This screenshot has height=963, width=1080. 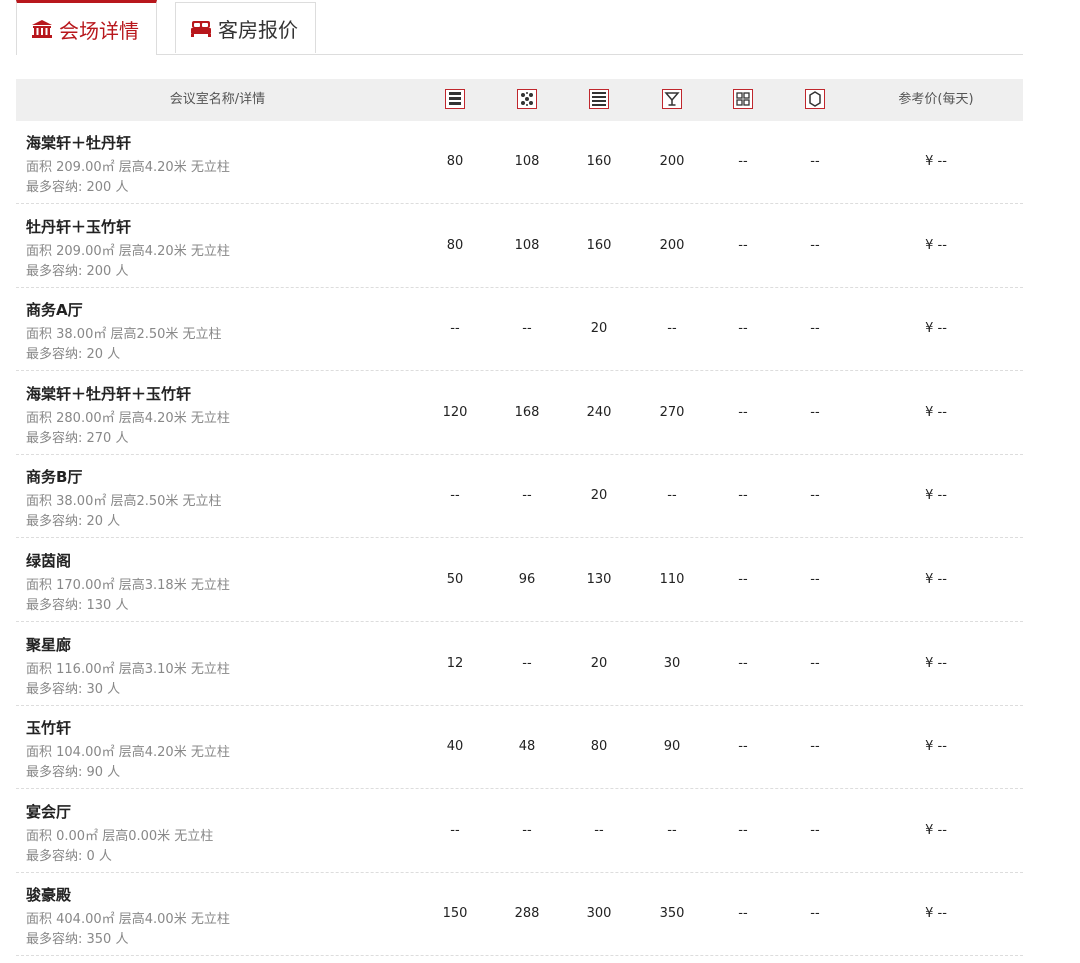 What do you see at coordinates (49, 895) in the screenshot?
I see `room-name: 骏豪殿` at bounding box center [49, 895].